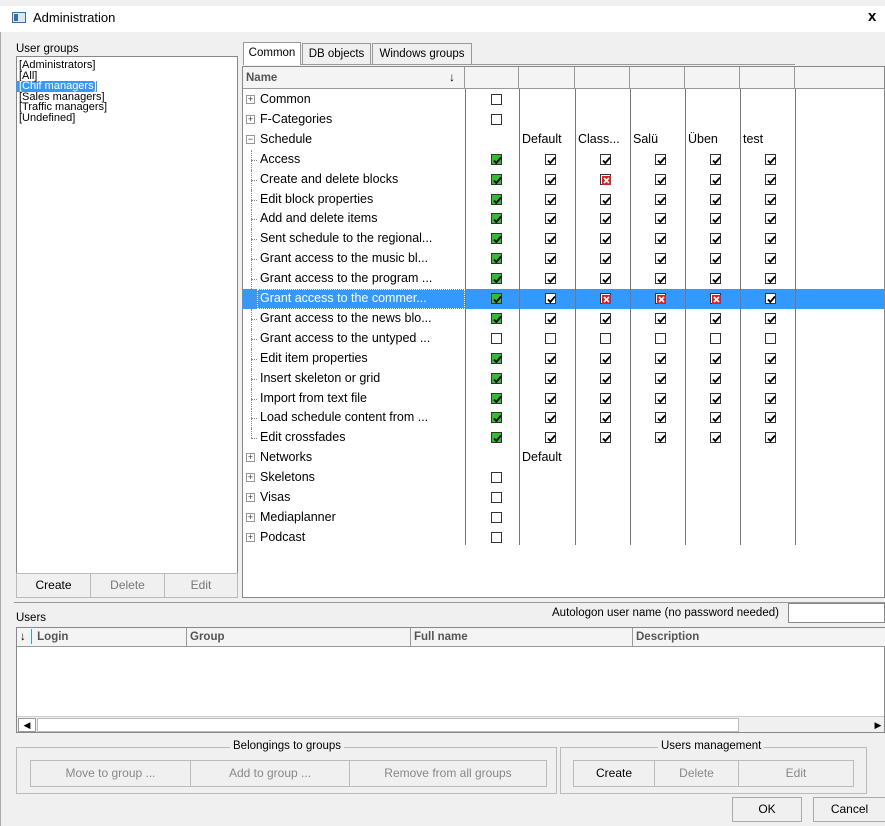  What do you see at coordinates (448, 773) in the screenshot?
I see `remove-from-all-groups-button: Remove from all groups` at bounding box center [448, 773].